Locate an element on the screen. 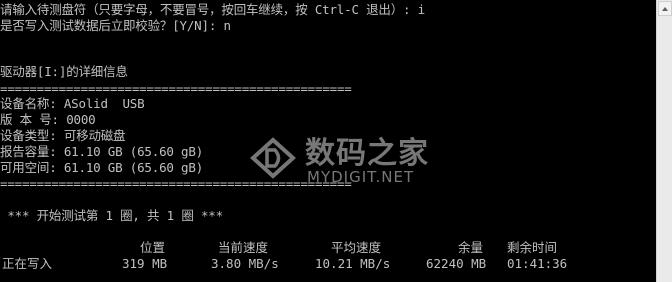 The image size is (672, 282). scroll-up-icon is located at coordinates (665, 8).